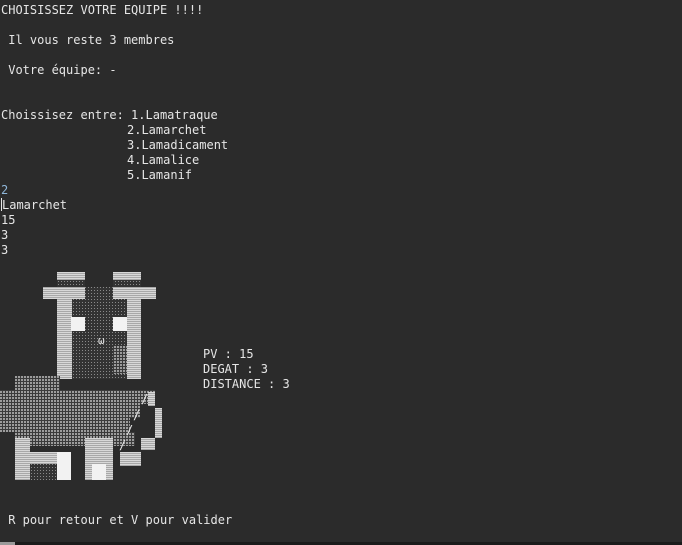 Image resolution: width=682 pixels, height=545 pixels. Describe the element at coordinates (236, 369) in the screenshot. I see `stat-degat: DEGAT : 3` at that location.